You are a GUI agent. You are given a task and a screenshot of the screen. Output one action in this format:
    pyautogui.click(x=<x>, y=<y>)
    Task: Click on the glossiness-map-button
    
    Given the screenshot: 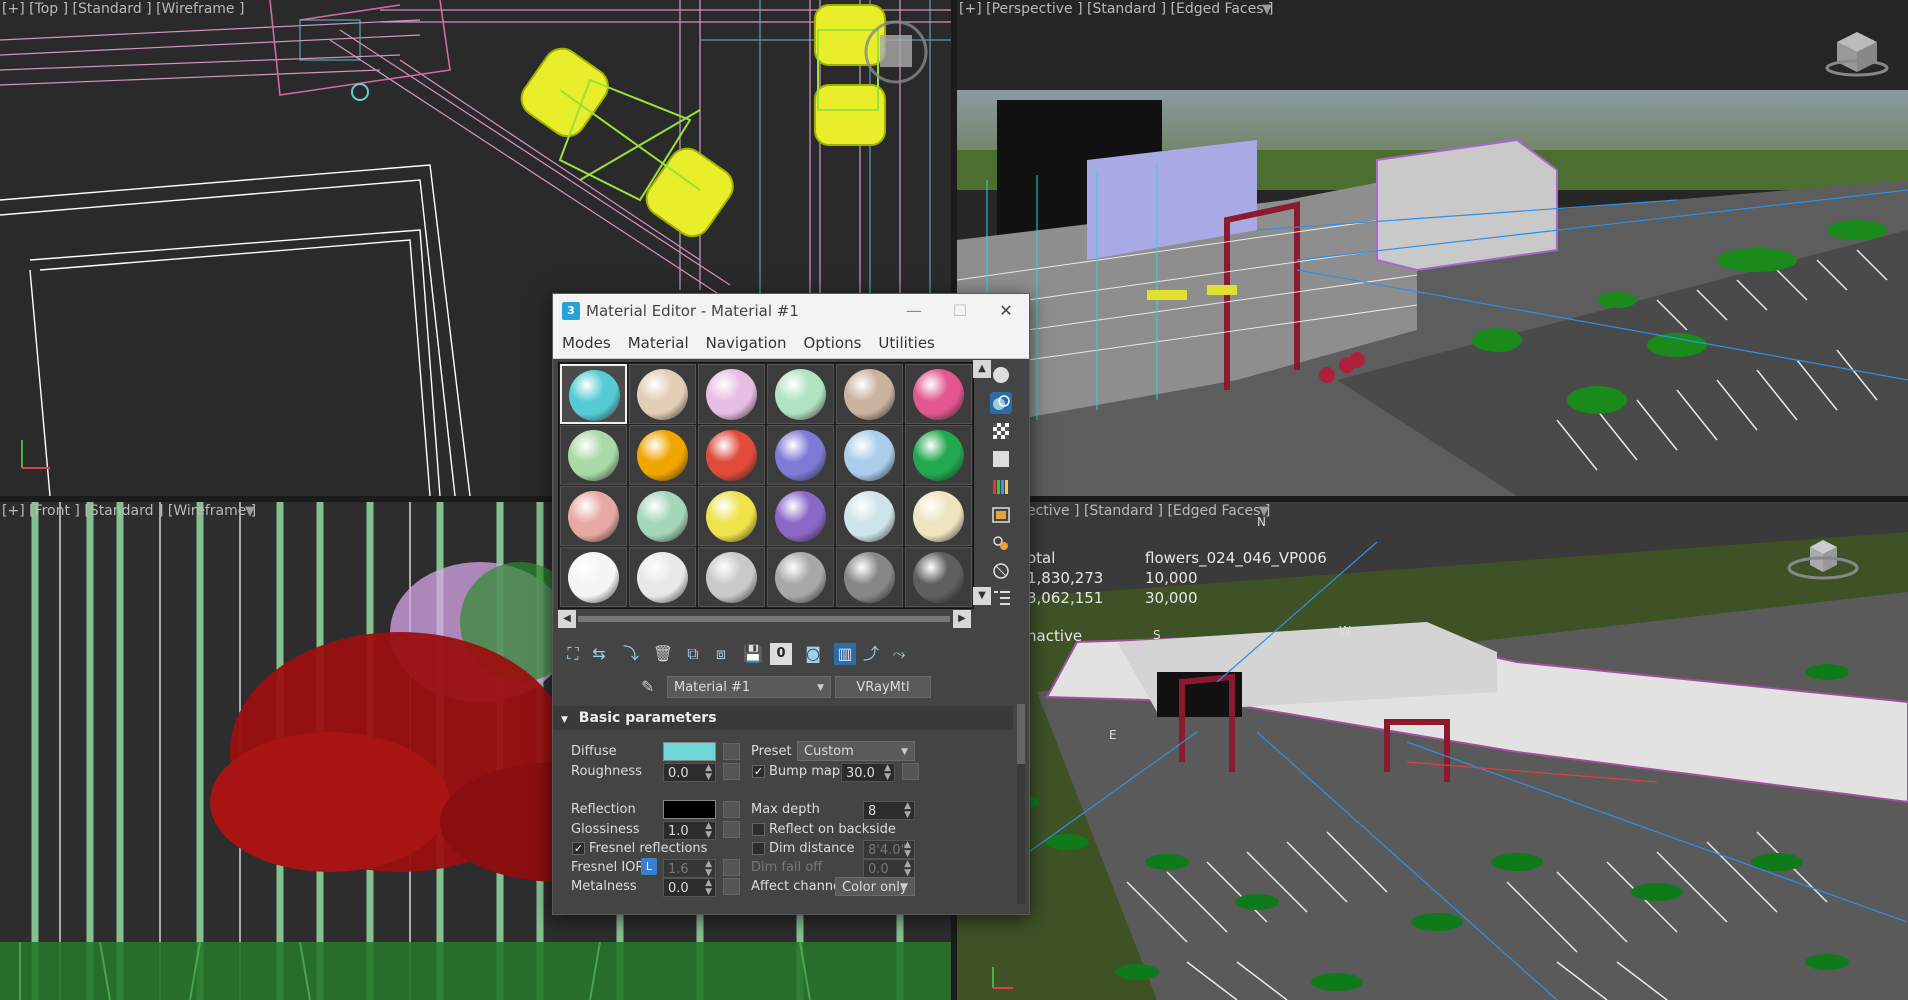 What is the action you would take?
    pyautogui.click(x=731, y=829)
    